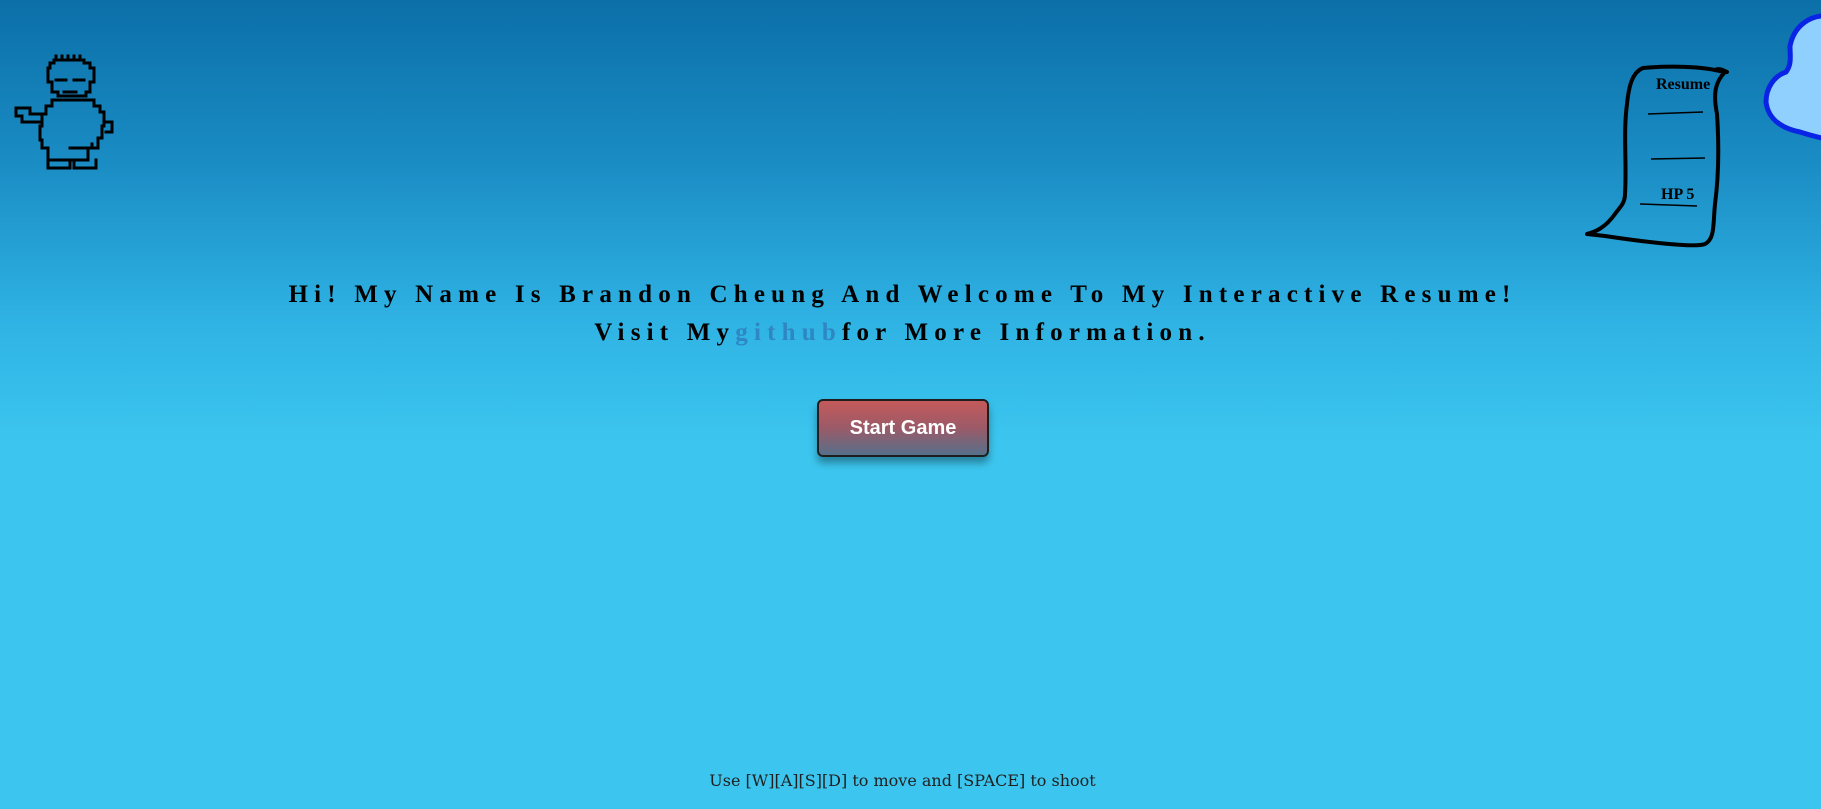  Describe the element at coordinates (64, 112) in the screenshot. I see `player-sprite-icon` at that location.